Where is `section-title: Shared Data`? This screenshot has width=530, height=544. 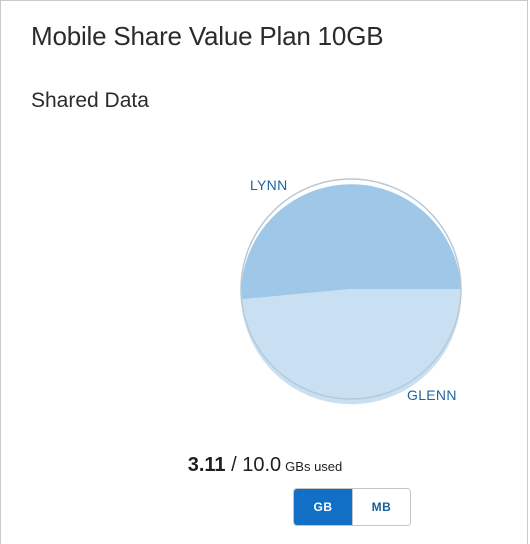 section-title: Shared Data is located at coordinates (90, 100).